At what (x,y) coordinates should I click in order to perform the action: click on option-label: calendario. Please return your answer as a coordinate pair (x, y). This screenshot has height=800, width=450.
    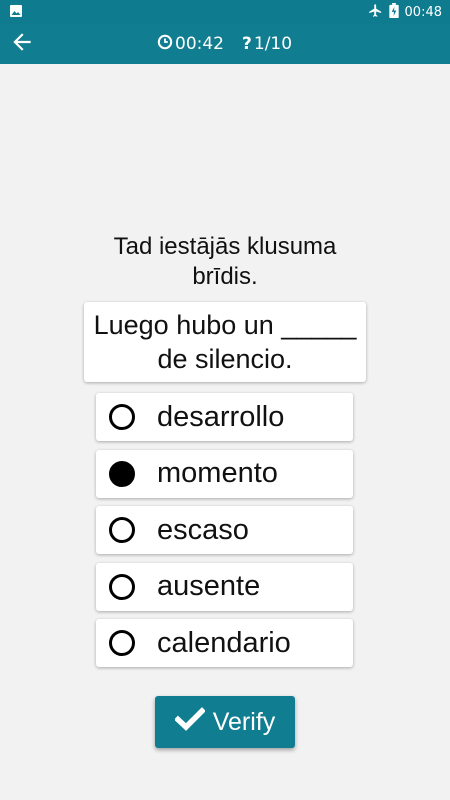
    Looking at the image, I should click on (224, 642).